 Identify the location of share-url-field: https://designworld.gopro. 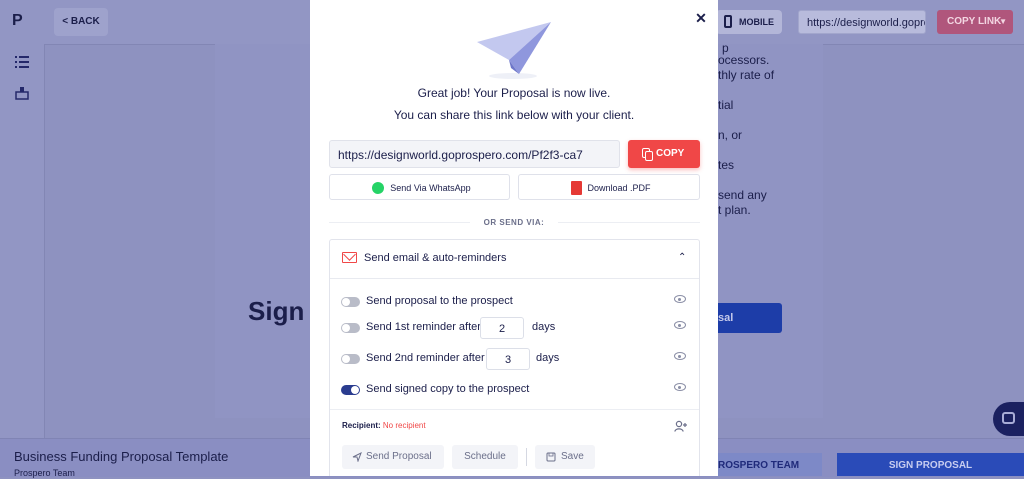
(862, 22).